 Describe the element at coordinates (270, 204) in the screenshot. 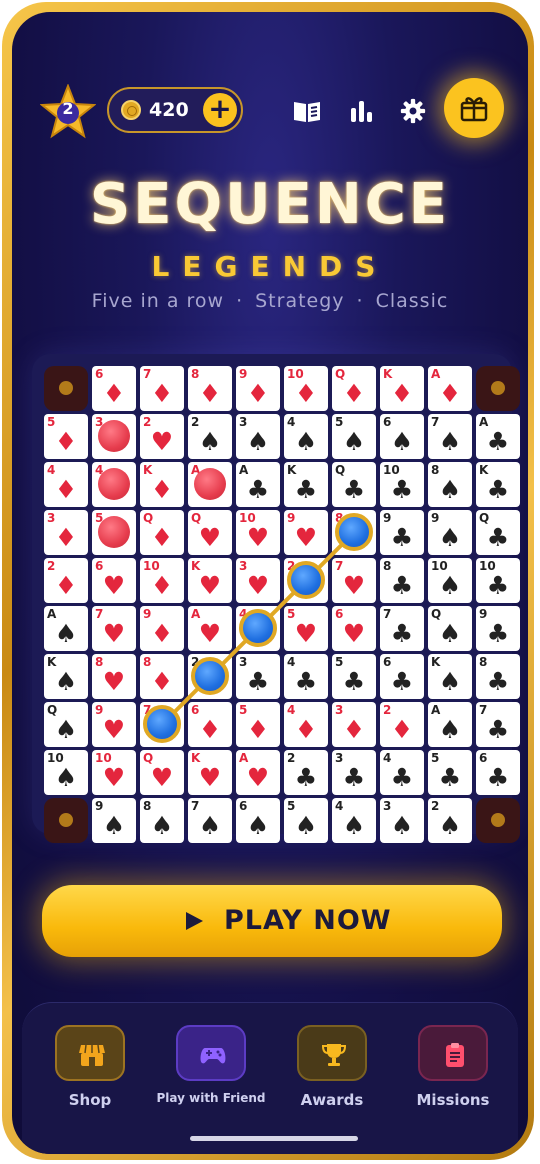

I see `game-title: SEQUENCE` at that location.